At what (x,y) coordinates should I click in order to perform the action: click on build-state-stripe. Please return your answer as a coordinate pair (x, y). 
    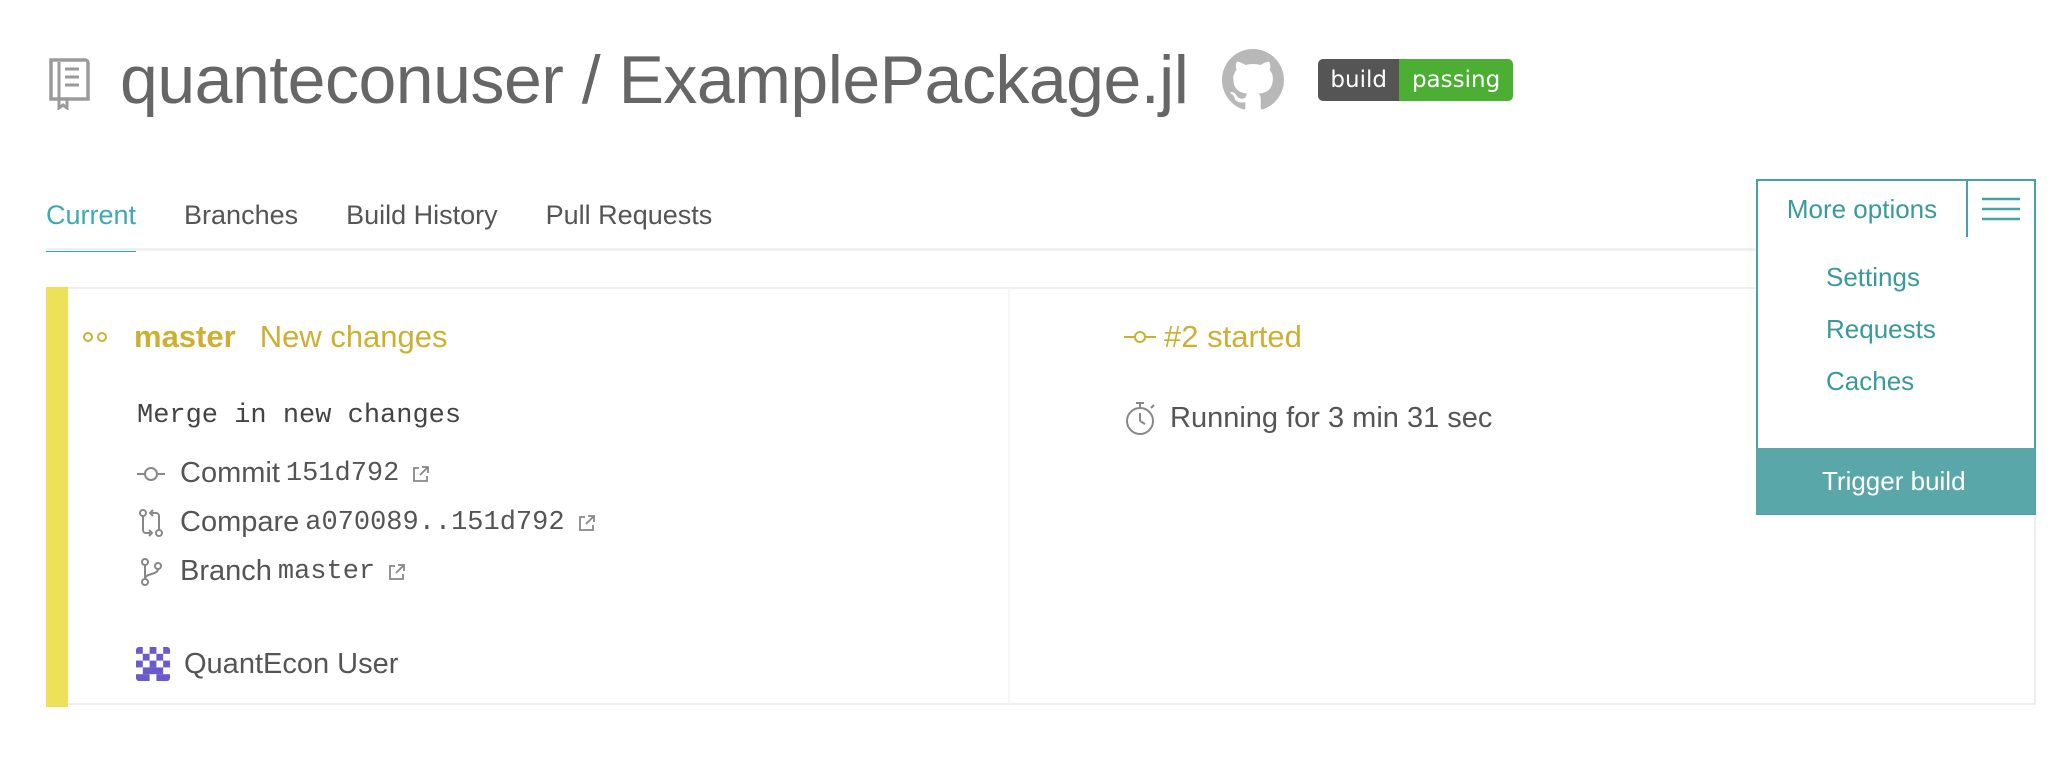
    Looking at the image, I should click on (57, 497).